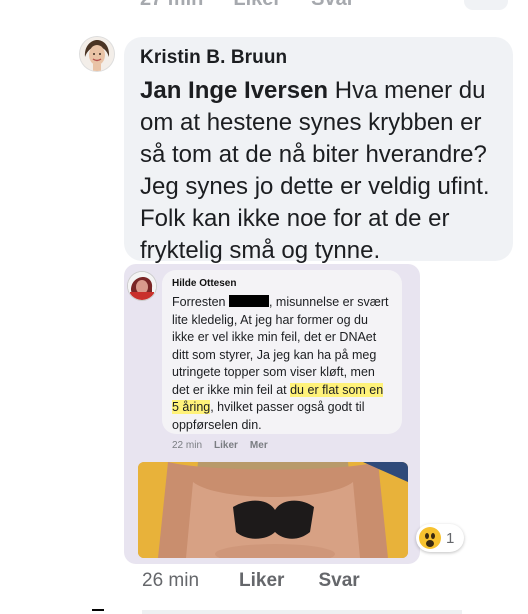 The image size is (528, 614). What do you see at coordinates (200, 302) in the screenshot?
I see `inner-text-start: Forresten` at bounding box center [200, 302].